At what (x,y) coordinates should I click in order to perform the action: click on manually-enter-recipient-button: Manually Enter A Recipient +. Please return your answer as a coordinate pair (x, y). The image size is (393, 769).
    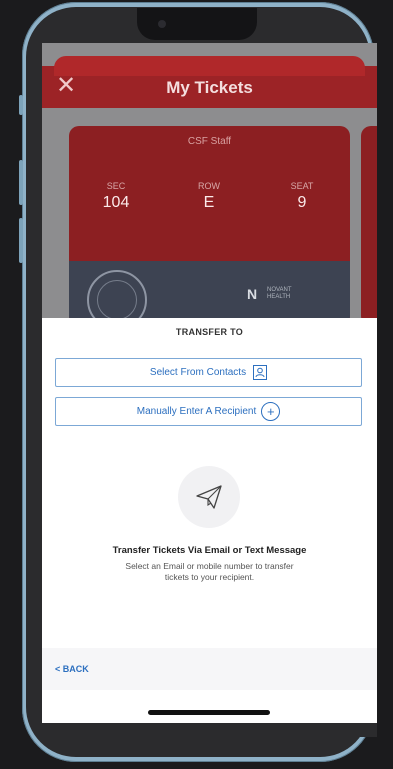
    Looking at the image, I should click on (208, 411).